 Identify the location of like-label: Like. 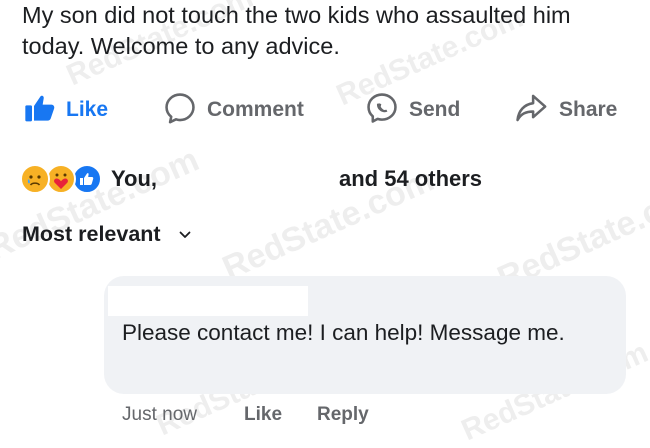
(87, 109).